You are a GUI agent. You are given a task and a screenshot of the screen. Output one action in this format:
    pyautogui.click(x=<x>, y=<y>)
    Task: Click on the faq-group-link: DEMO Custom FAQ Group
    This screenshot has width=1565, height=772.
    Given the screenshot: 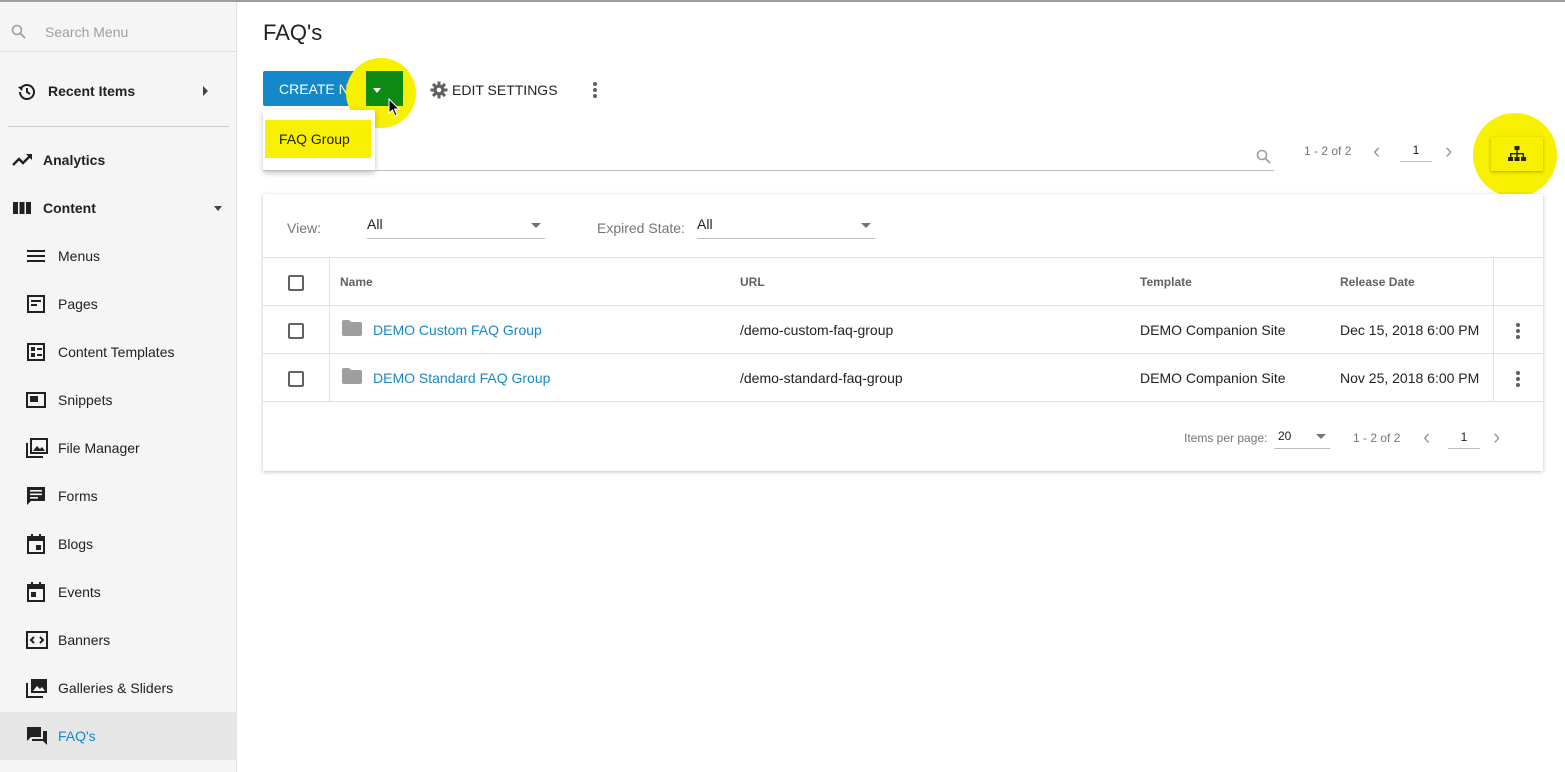 What is the action you would take?
    pyautogui.click(x=457, y=330)
    